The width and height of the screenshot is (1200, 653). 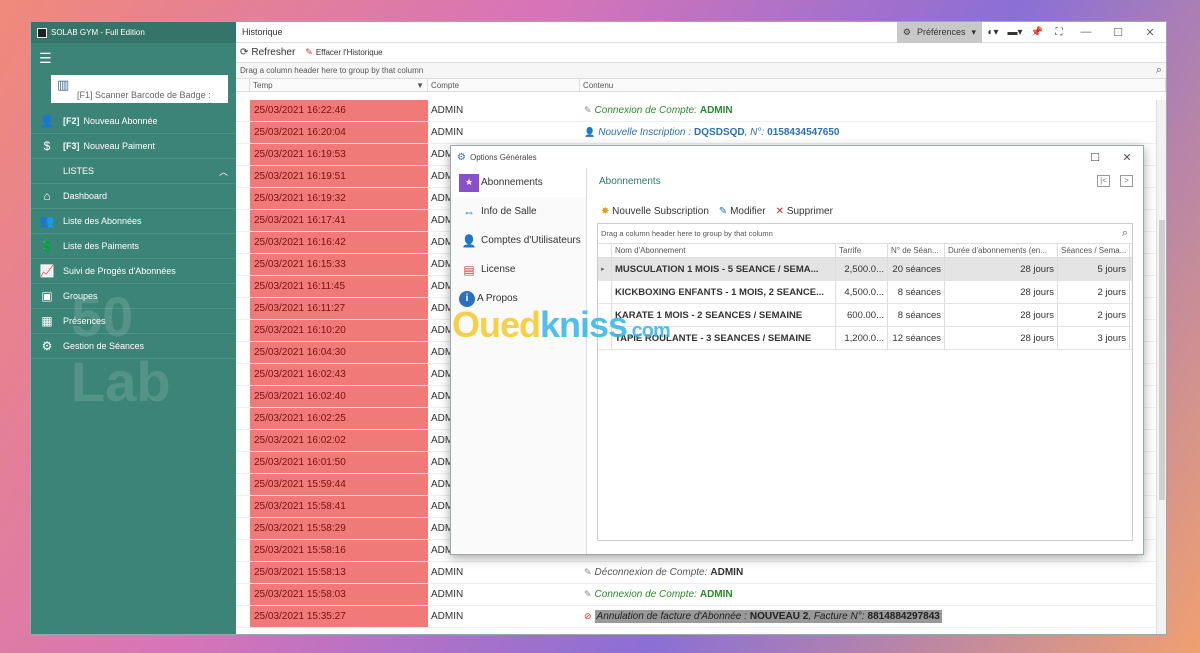 What do you see at coordinates (1037, 32) in the screenshot?
I see `pin-icon: 📌` at bounding box center [1037, 32].